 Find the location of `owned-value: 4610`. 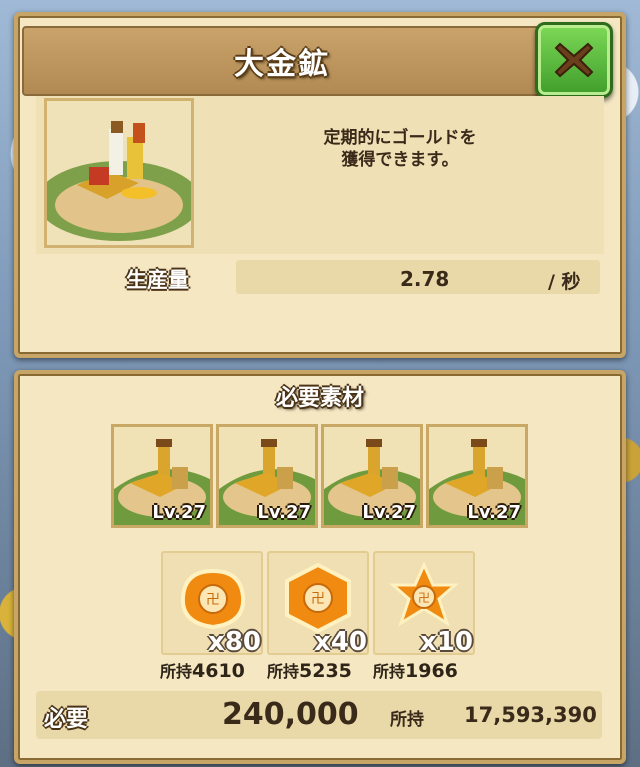

owned-value: 4610 is located at coordinates (218, 671).